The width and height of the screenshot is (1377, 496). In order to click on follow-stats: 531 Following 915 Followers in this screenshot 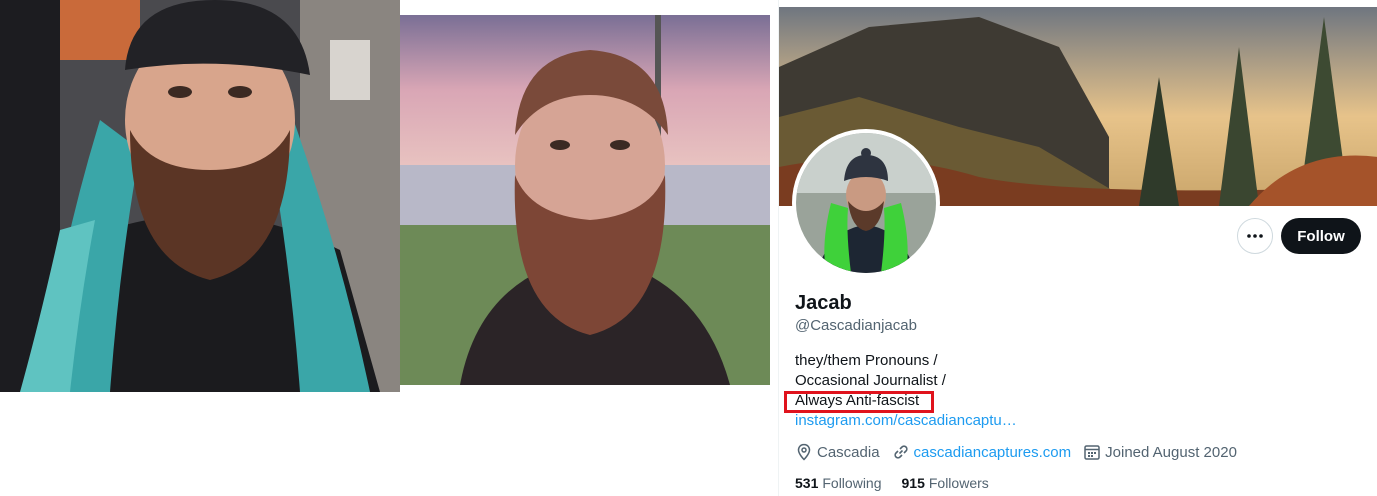, I will do `click(902, 483)`.